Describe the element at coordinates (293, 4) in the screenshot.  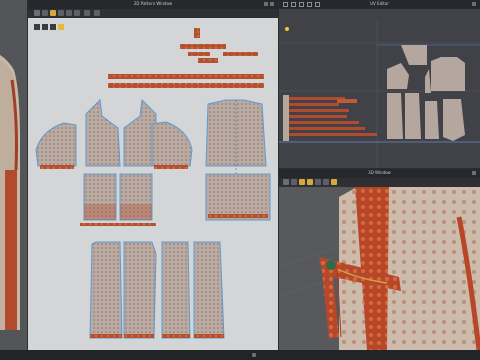
I see `uv-edit-icon` at that location.